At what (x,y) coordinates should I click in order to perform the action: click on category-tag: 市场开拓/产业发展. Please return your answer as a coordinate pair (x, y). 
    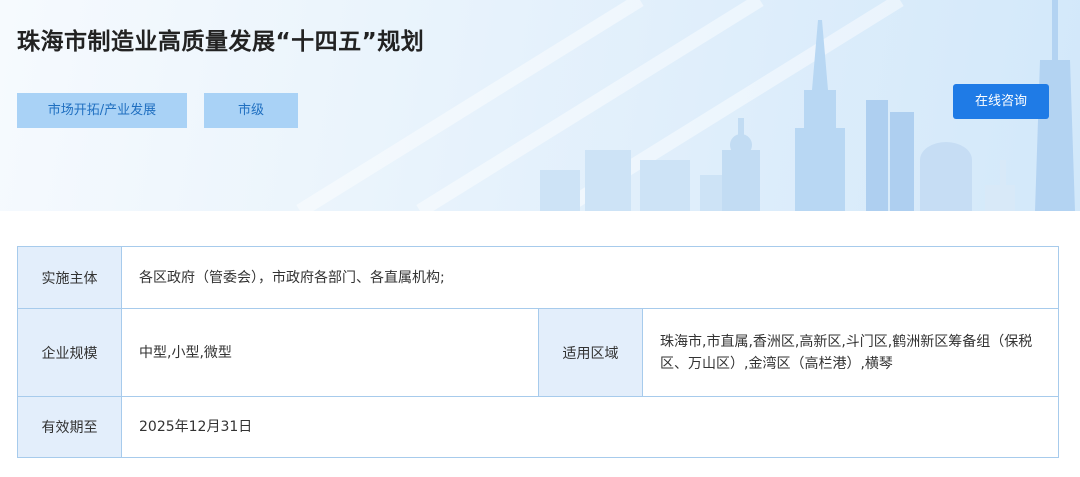
    Looking at the image, I should click on (102, 110).